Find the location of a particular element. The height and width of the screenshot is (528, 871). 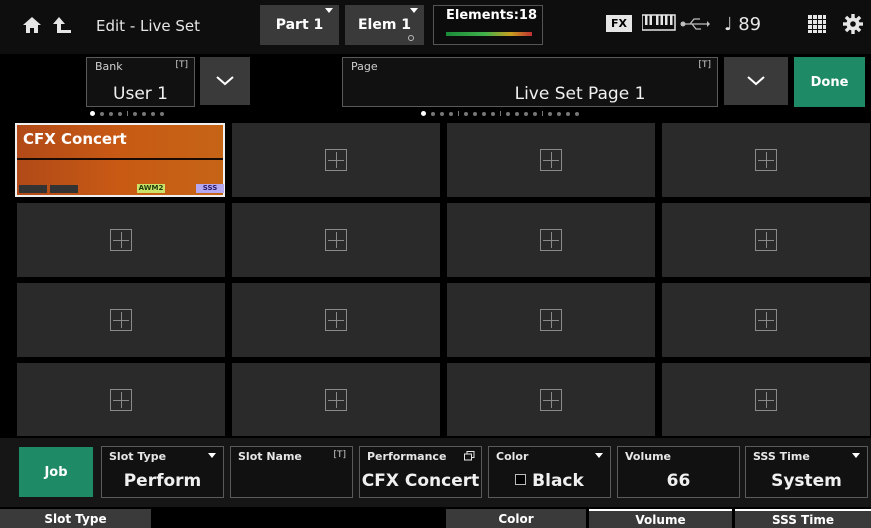

slot-type-value: Perform is located at coordinates (162, 481).